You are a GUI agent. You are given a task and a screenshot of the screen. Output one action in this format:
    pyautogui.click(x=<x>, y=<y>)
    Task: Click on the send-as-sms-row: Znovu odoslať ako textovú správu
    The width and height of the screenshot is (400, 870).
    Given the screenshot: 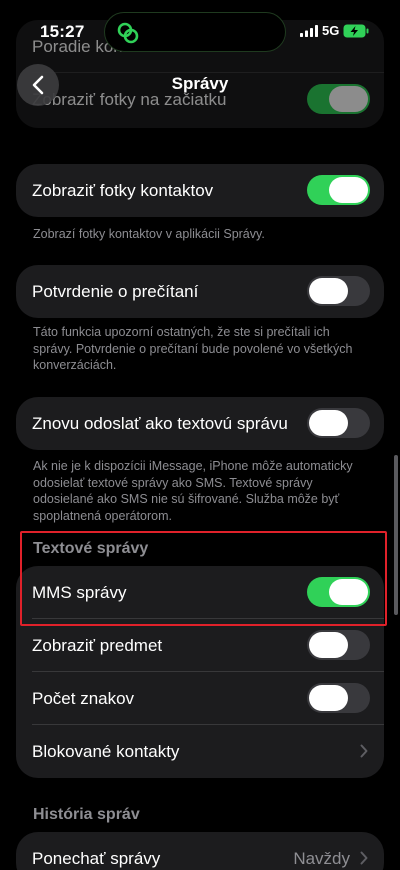 What is the action you would take?
    pyautogui.click(x=200, y=423)
    